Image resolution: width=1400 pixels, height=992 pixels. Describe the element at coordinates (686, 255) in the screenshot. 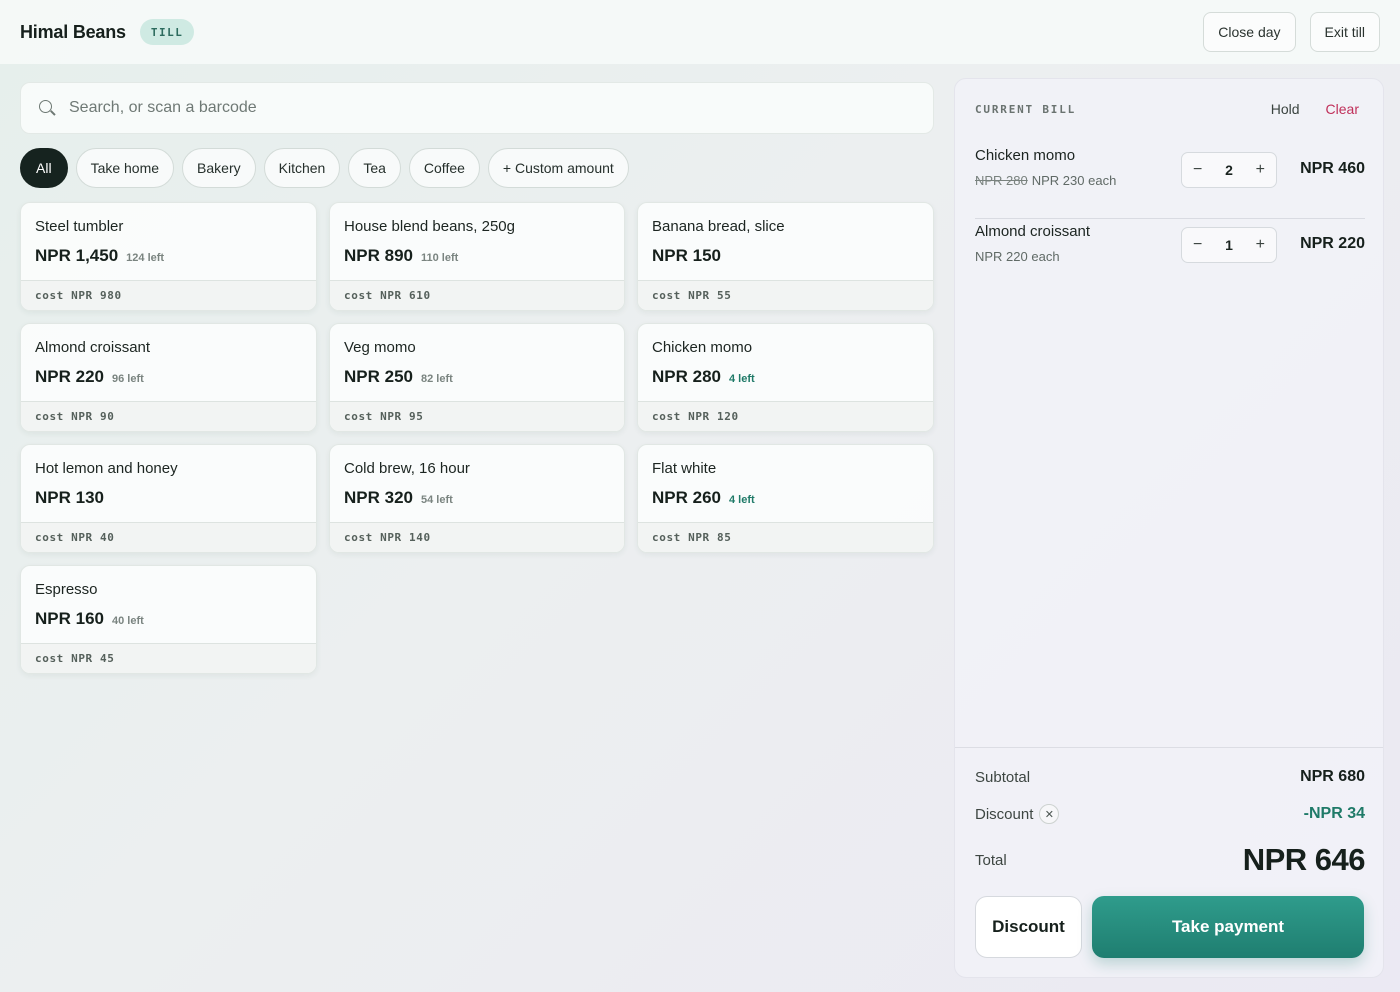

I see `product-price: NPR 150` at that location.